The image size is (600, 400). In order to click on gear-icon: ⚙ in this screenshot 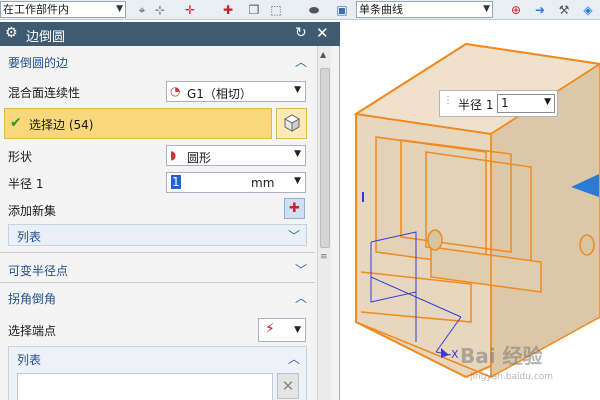, I will do `click(11, 33)`.